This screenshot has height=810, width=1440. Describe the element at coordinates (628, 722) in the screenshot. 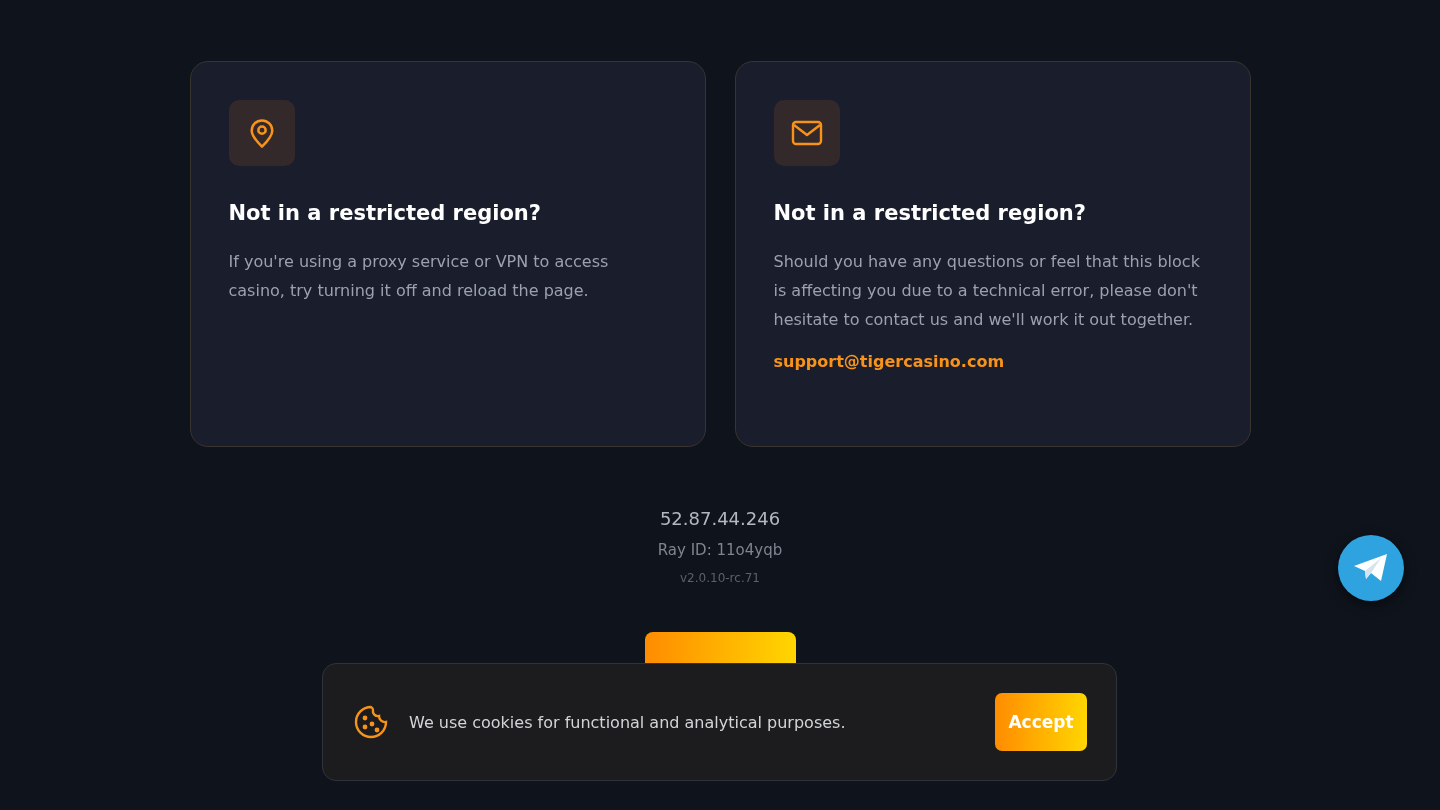

I see `cookie-message: We use cookies for functional and analytical purposes.` at that location.